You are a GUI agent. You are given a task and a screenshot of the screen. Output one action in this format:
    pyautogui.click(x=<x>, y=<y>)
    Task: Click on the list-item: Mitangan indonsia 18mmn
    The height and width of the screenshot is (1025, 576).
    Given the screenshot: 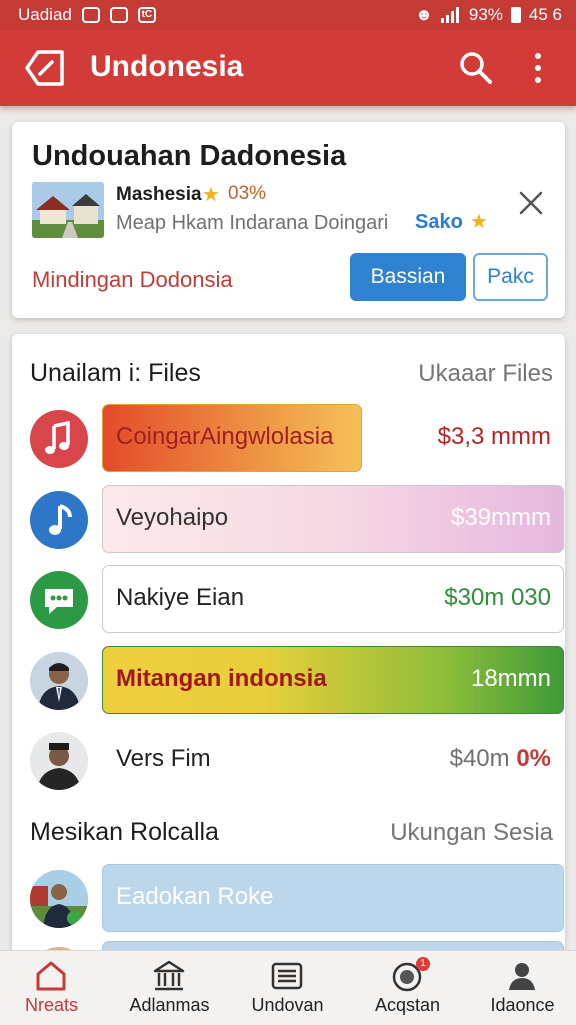 What is the action you would take?
    pyautogui.click(x=288, y=681)
    